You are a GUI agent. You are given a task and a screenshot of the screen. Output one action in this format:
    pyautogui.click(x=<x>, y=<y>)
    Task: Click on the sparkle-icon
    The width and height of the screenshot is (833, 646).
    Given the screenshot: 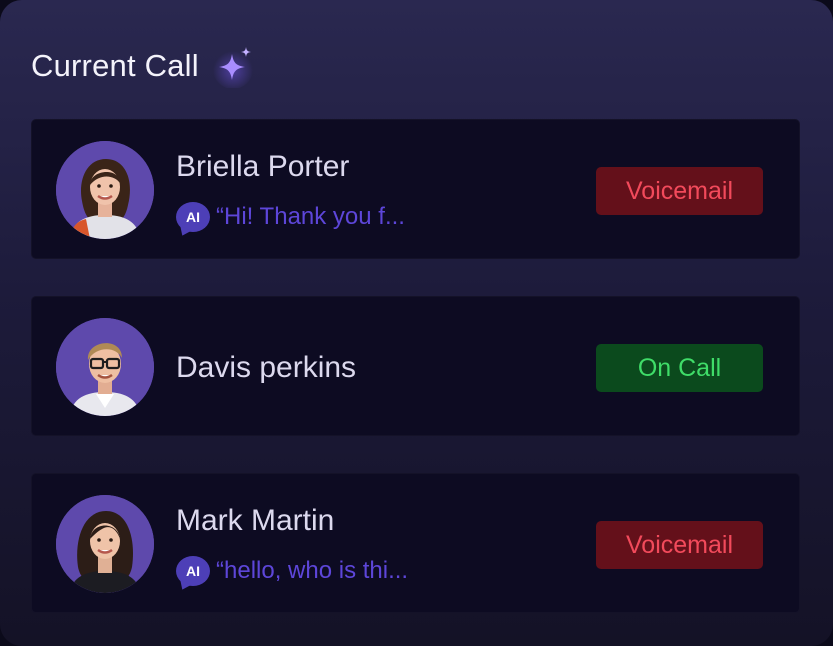 What is the action you would take?
    pyautogui.click(x=232, y=67)
    